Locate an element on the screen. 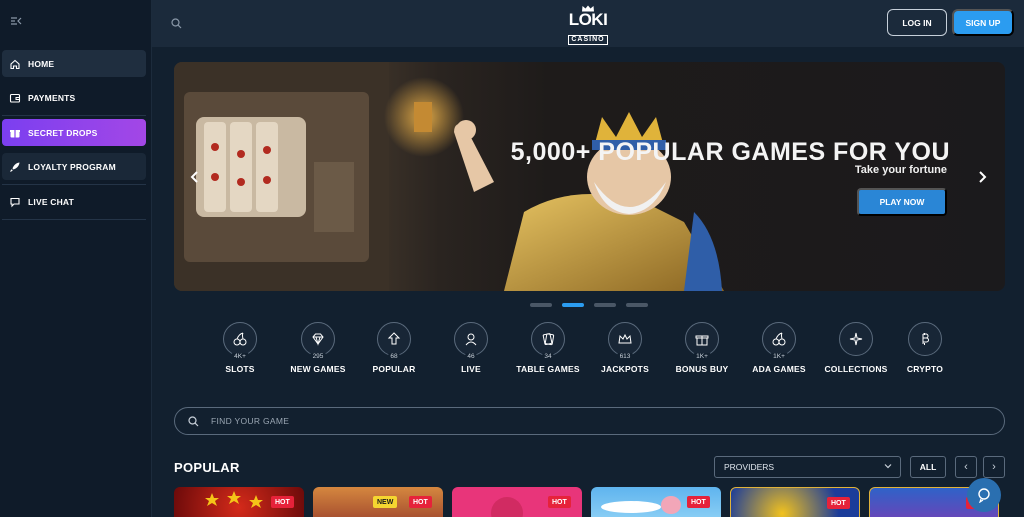 This screenshot has height=517, width=1024. signup-button: SIGN UP is located at coordinates (983, 22).